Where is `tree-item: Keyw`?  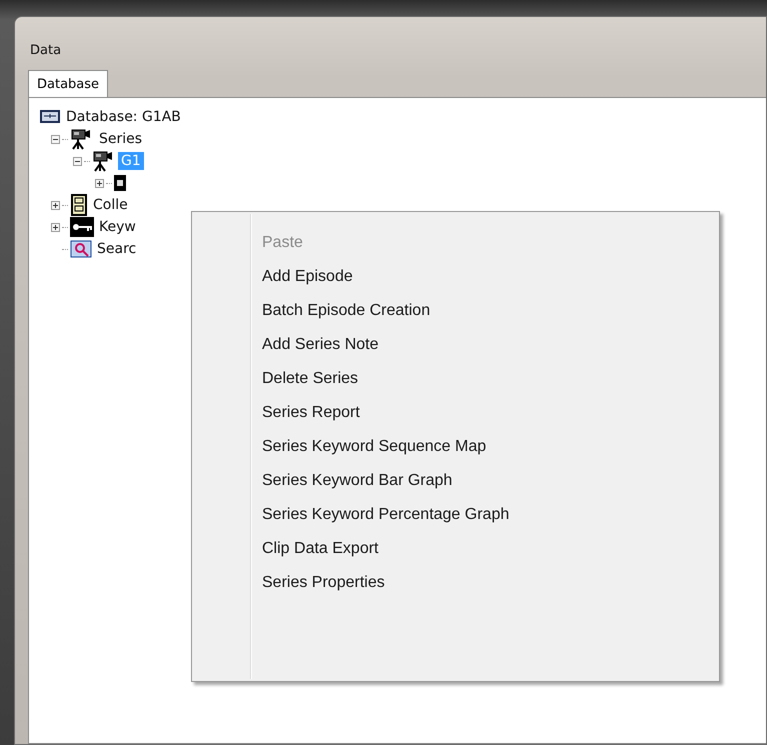 tree-item: Keyw is located at coordinates (117, 227).